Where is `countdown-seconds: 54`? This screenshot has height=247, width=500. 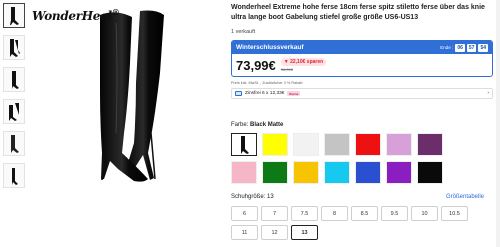
countdown-seconds: 54 is located at coordinates (483, 47).